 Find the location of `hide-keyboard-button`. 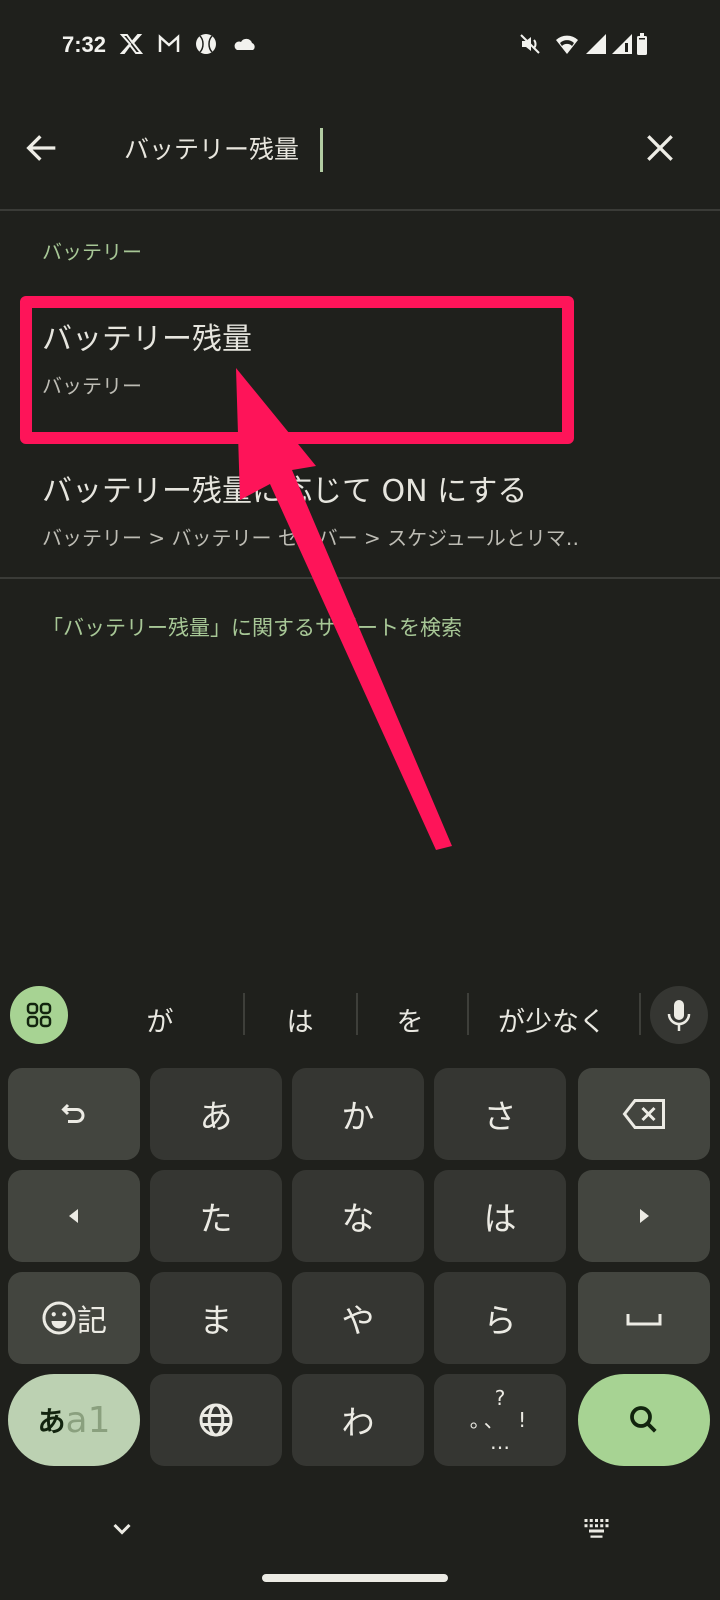

hide-keyboard-button is located at coordinates (122, 1528).